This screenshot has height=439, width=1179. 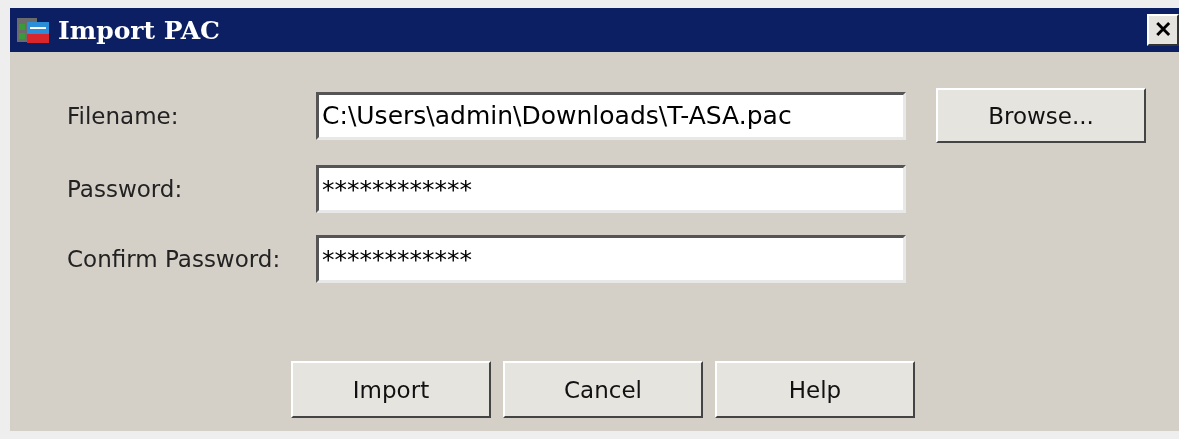 What do you see at coordinates (139, 30) in the screenshot?
I see `window-title: Import PAC` at bounding box center [139, 30].